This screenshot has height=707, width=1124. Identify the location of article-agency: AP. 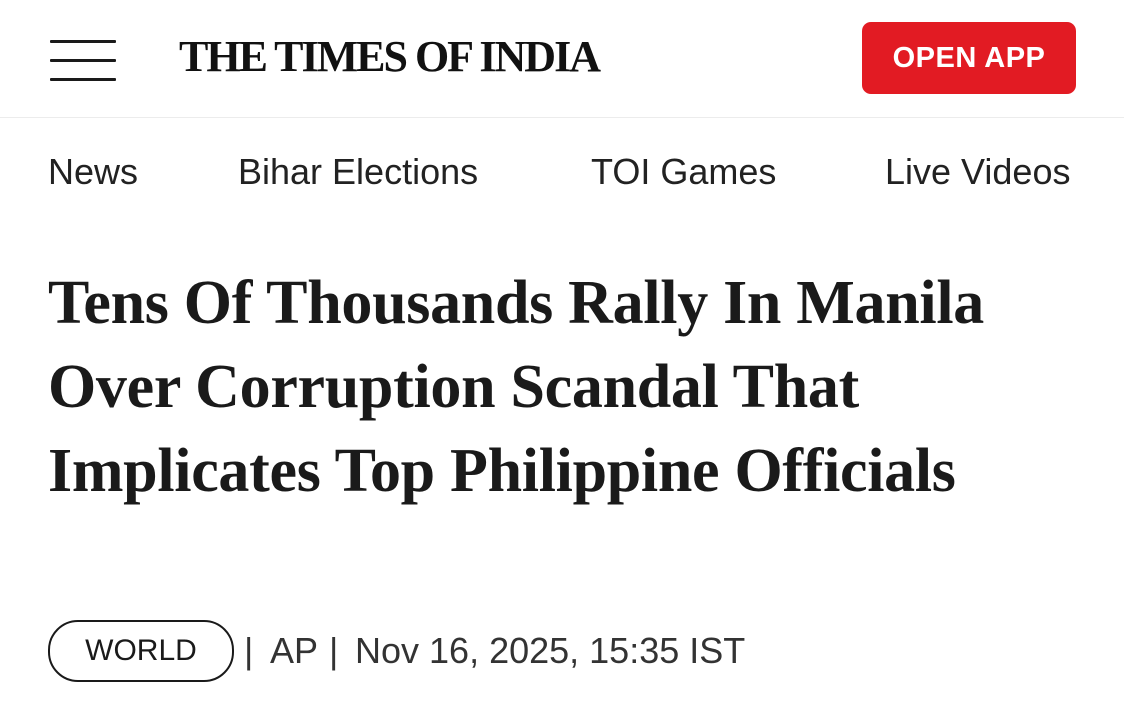
(294, 650).